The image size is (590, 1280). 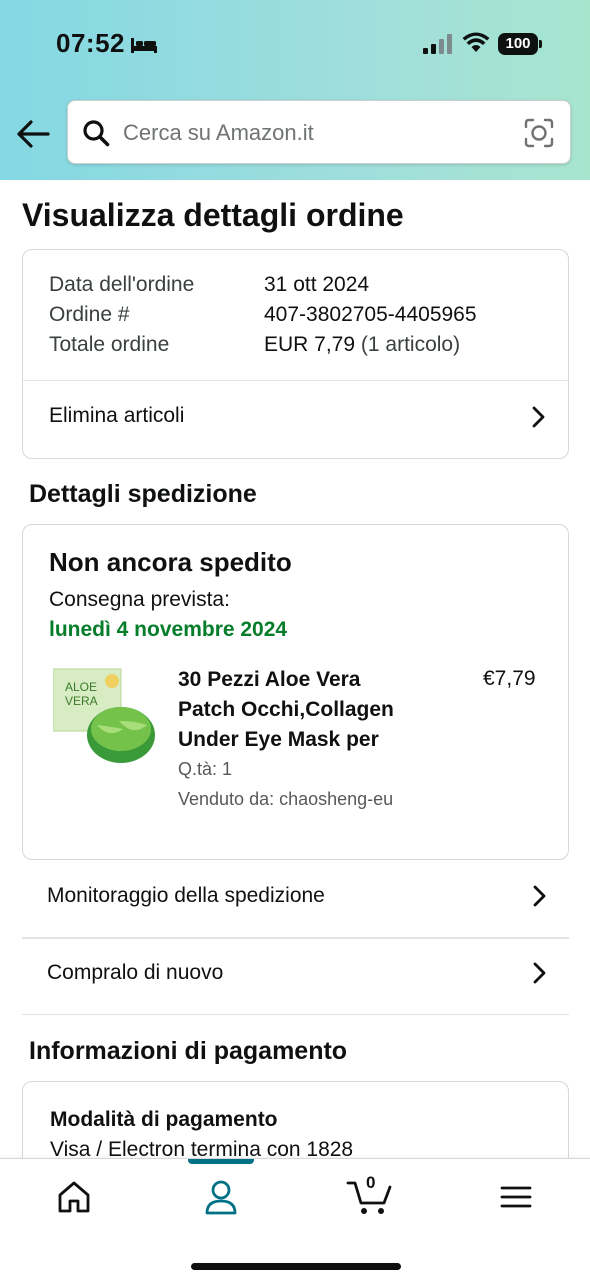 I want to click on delete-items-row: Elimina articoli, so click(x=295, y=419).